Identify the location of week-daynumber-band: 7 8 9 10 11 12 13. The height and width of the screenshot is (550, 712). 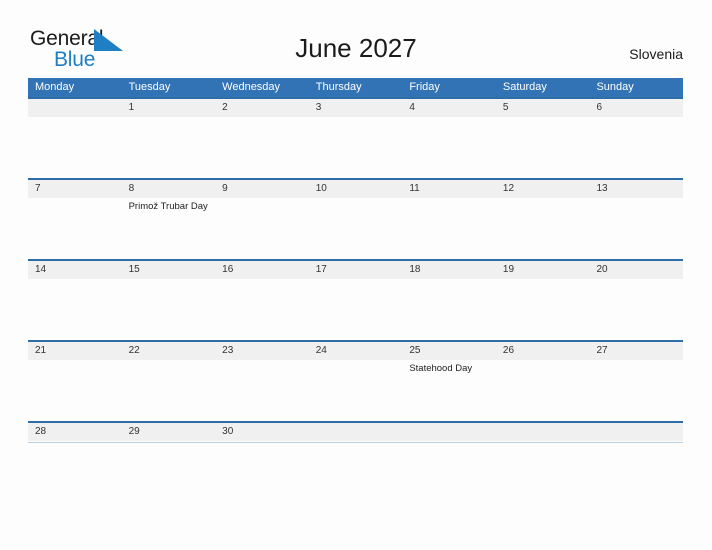
(355, 189).